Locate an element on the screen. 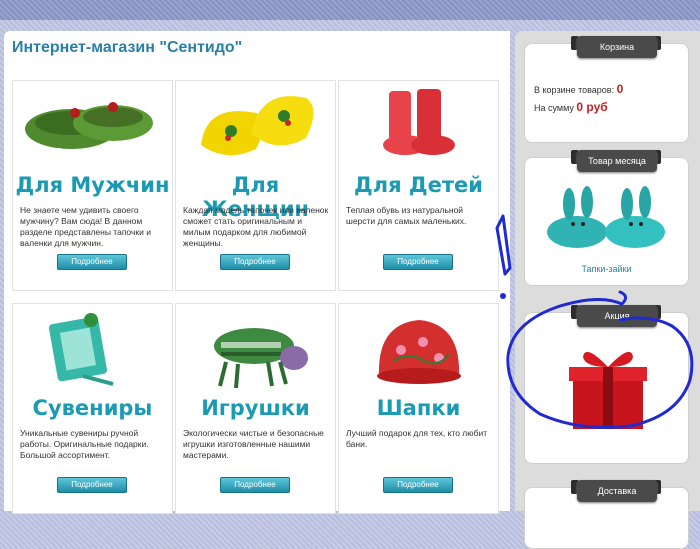 The image size is (700, 549). blue-annotation-overlay is located at coordinates (594, 321).